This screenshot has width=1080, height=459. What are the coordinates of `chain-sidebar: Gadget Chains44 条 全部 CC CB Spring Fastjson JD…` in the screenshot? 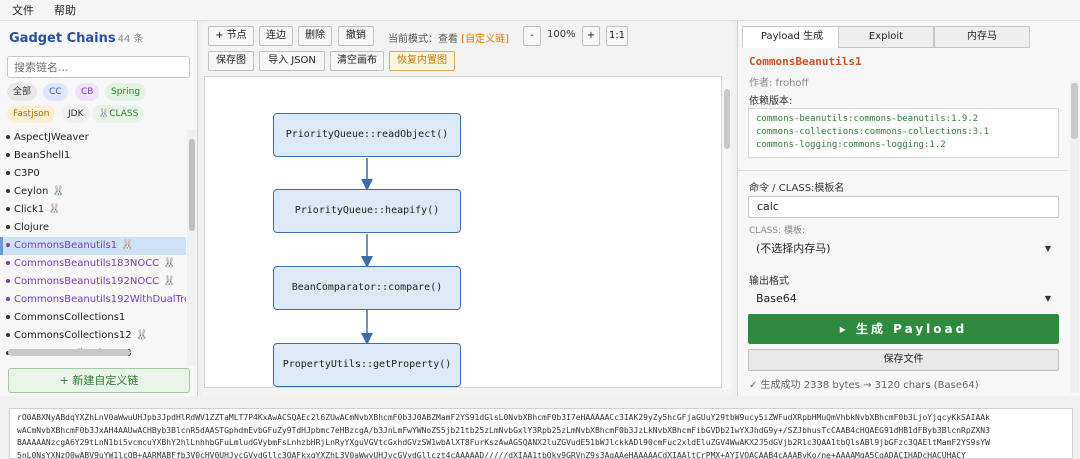 It's located at (99, 208).